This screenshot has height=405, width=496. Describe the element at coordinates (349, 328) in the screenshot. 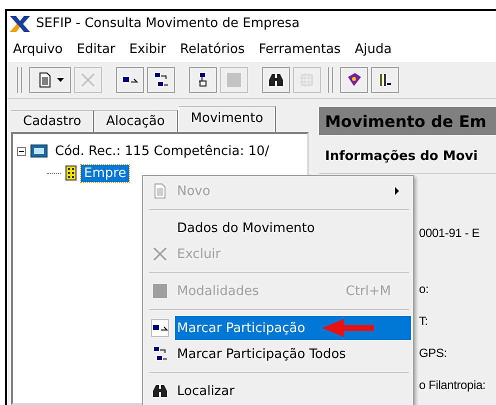

I see `arrow-icon` at that location.